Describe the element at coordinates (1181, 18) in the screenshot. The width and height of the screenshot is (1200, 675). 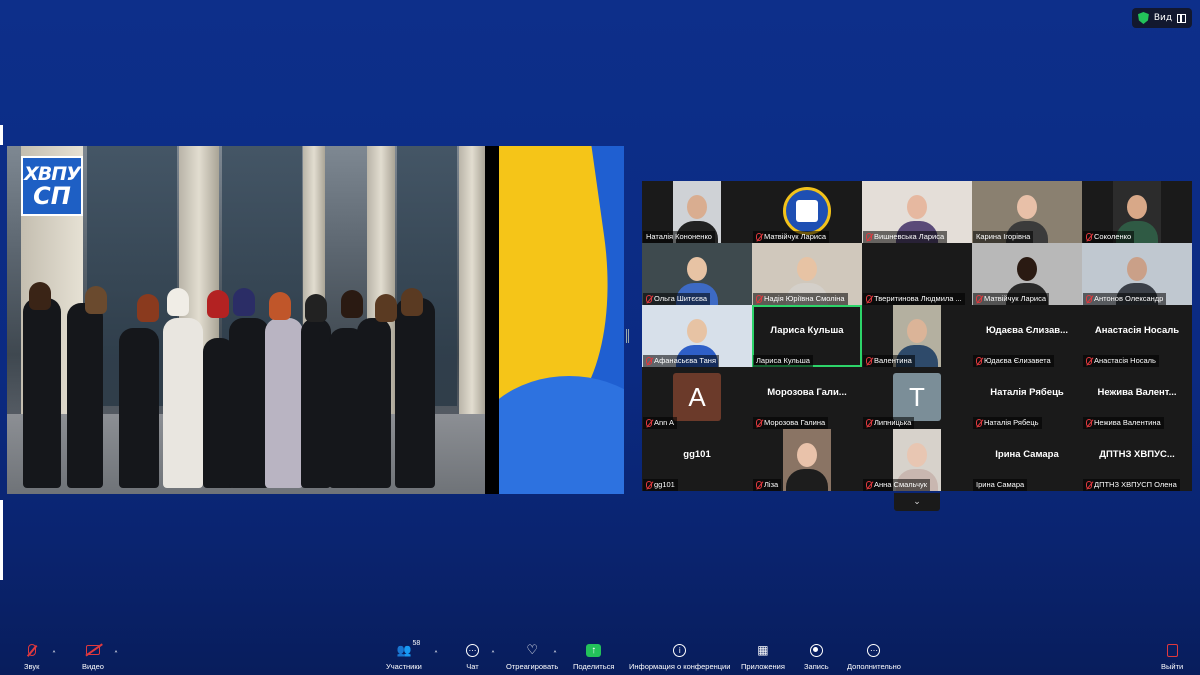
I see `grid-icon` at that location.